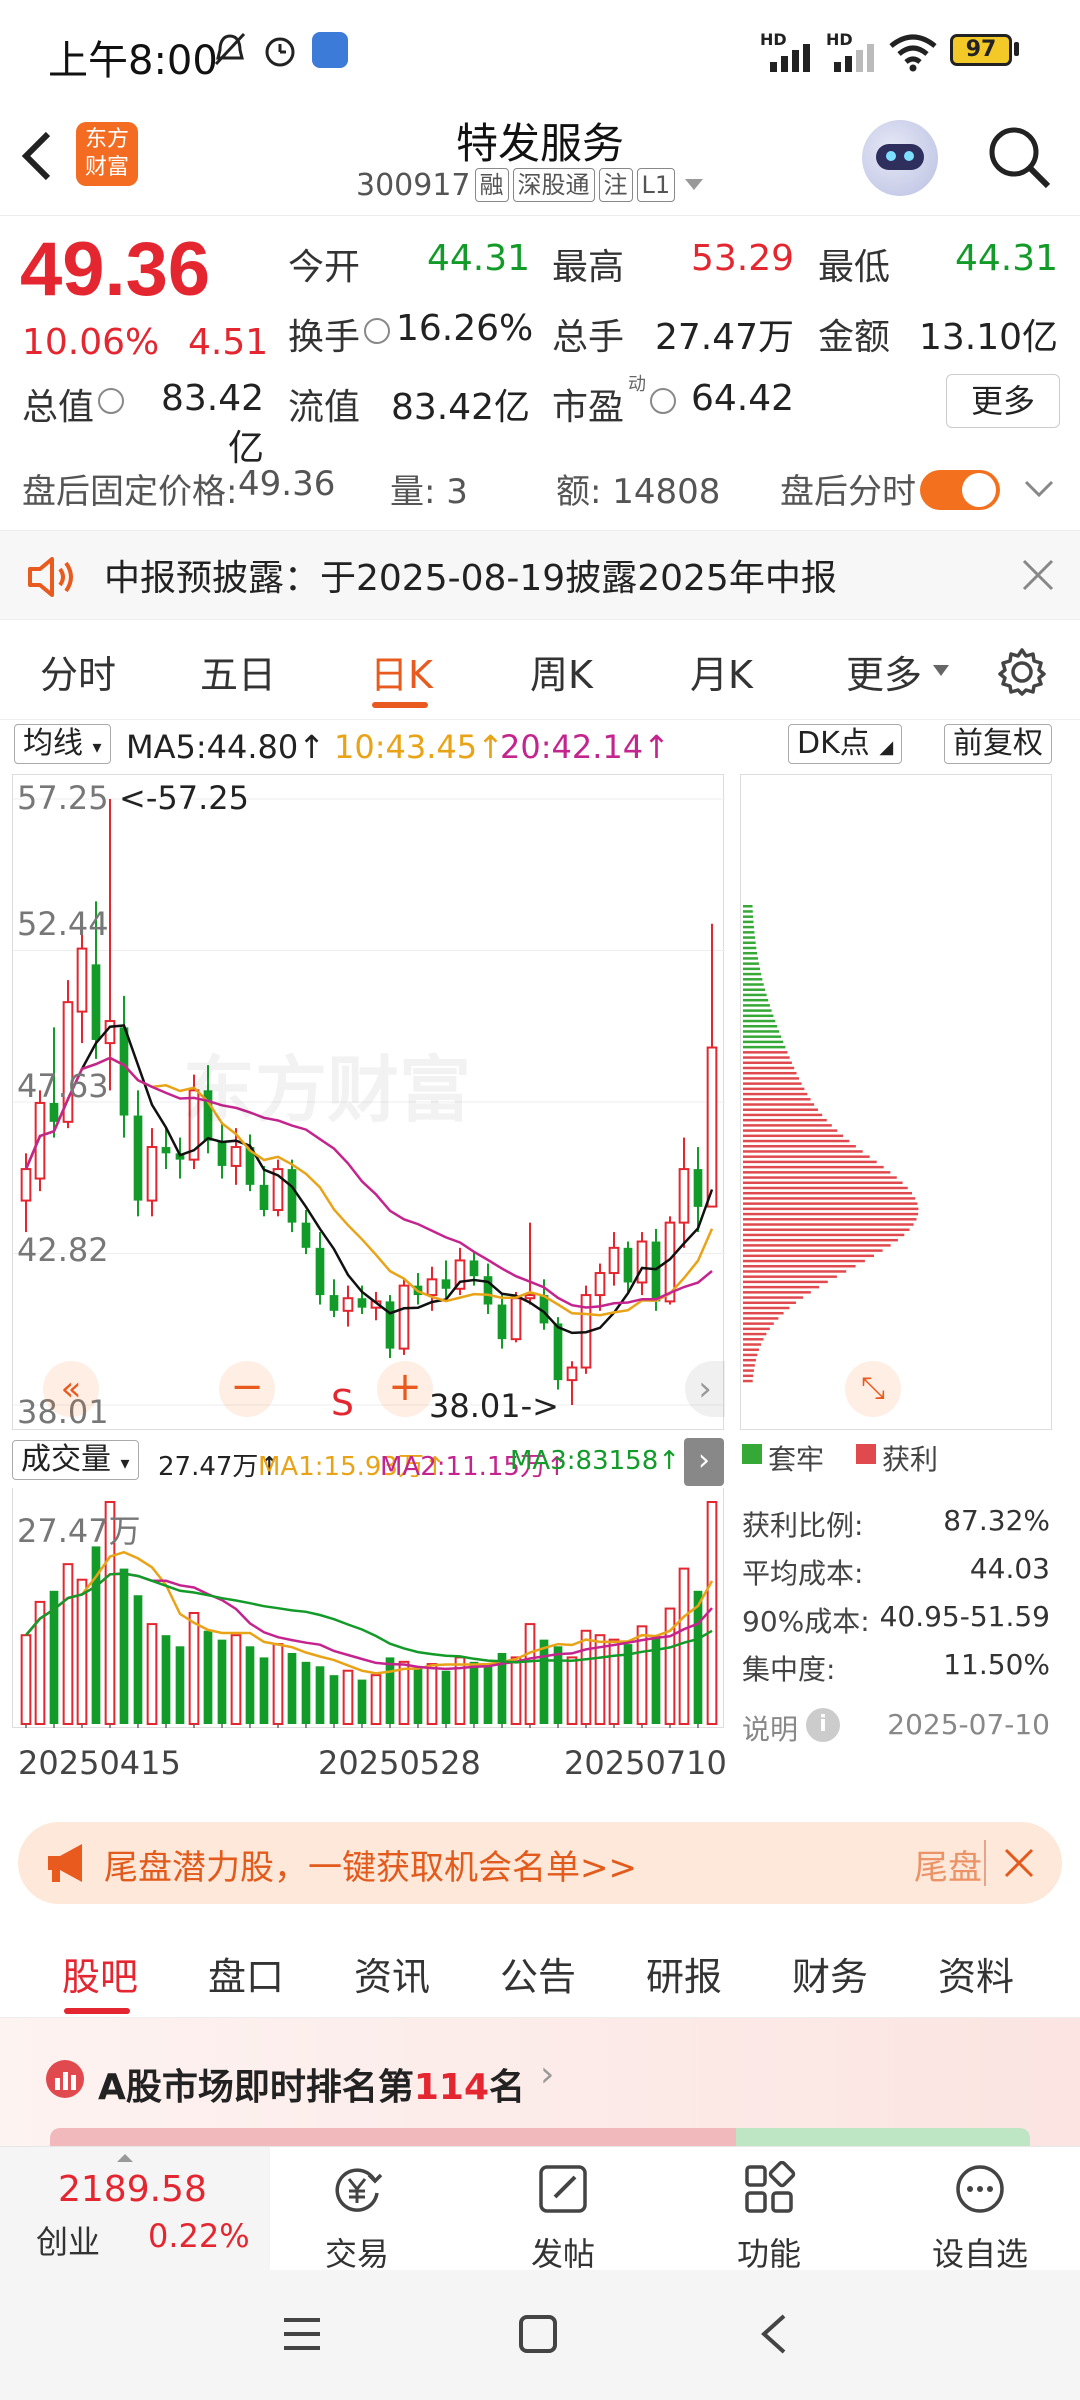  What do you see at coordinates (1038, 575) in the screenshot?
I see `close-icon` at bounding box center [1038, 575].